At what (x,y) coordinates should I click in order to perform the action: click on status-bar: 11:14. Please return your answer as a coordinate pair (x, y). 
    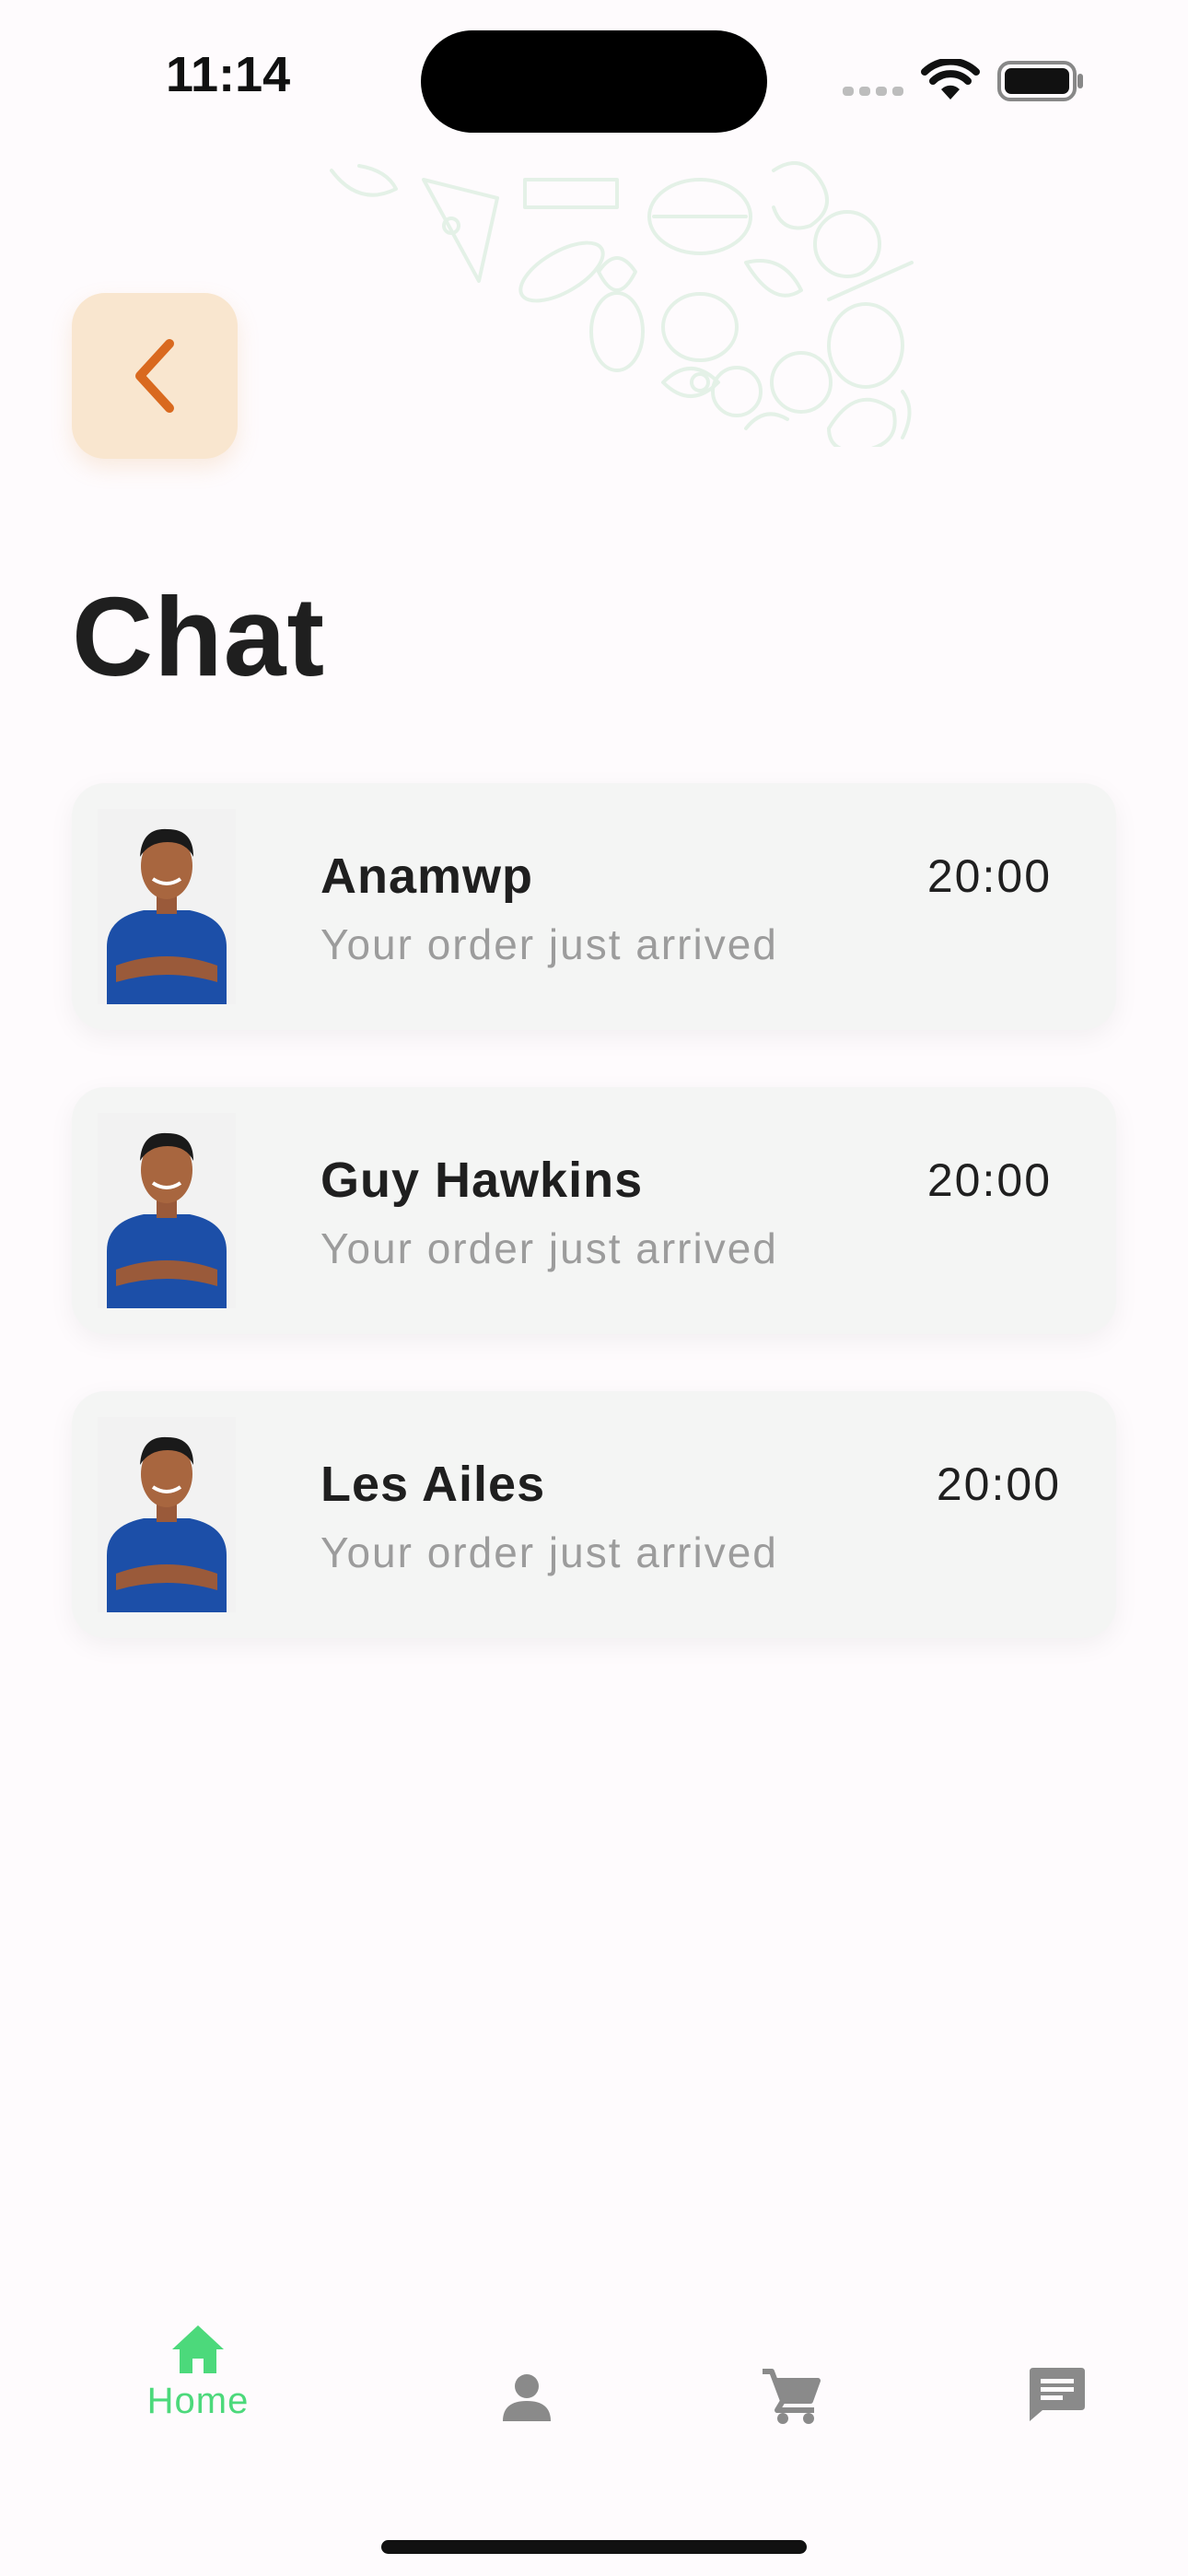
    Looking at the image, I should click on (594, 73).